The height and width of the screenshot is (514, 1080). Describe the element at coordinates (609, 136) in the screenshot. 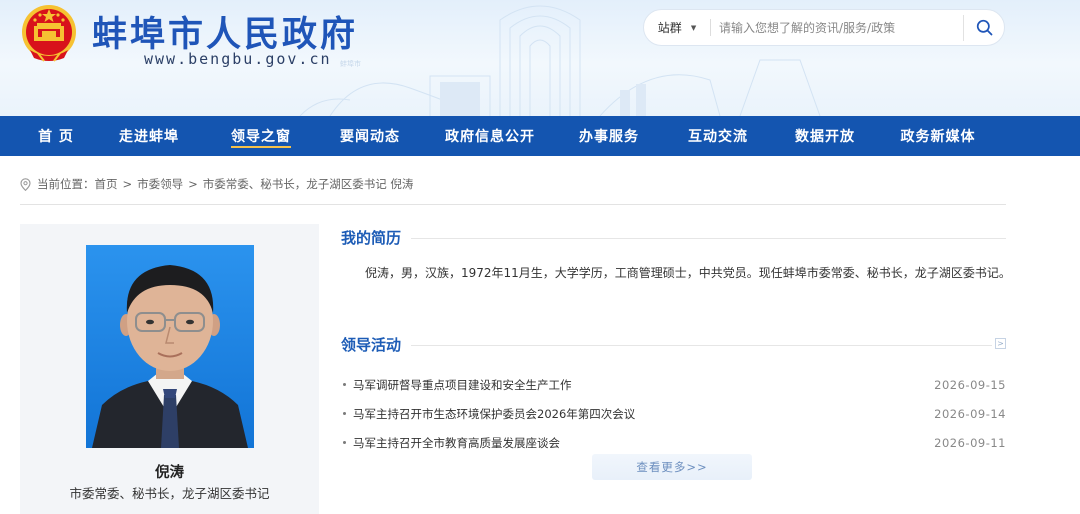

I see `nav-item-services: 办事服务` at that location.